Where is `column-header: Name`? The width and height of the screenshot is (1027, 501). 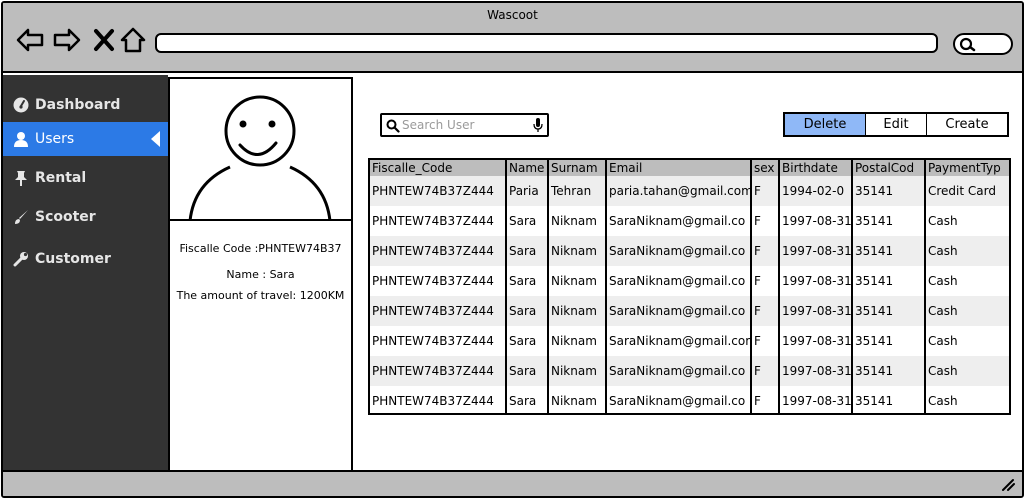 column-header: Name is located at coordinates (527, 168).